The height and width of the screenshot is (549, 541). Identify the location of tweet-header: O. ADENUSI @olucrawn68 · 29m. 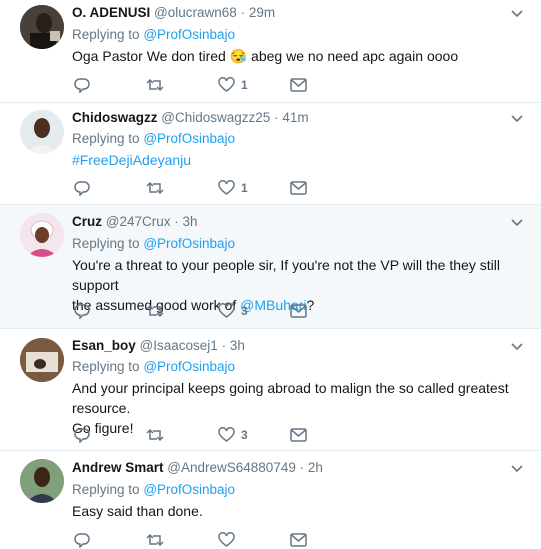
(173, 12).